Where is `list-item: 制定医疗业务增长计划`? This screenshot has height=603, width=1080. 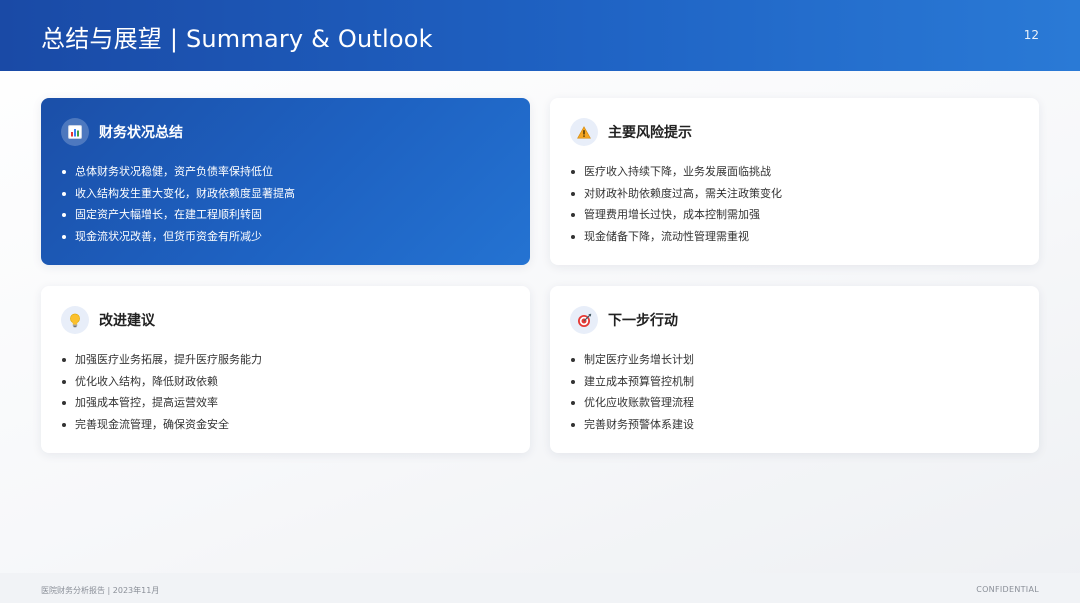 list-item: 制定医疗业务增长计划 is located at coordinates (632, 360).